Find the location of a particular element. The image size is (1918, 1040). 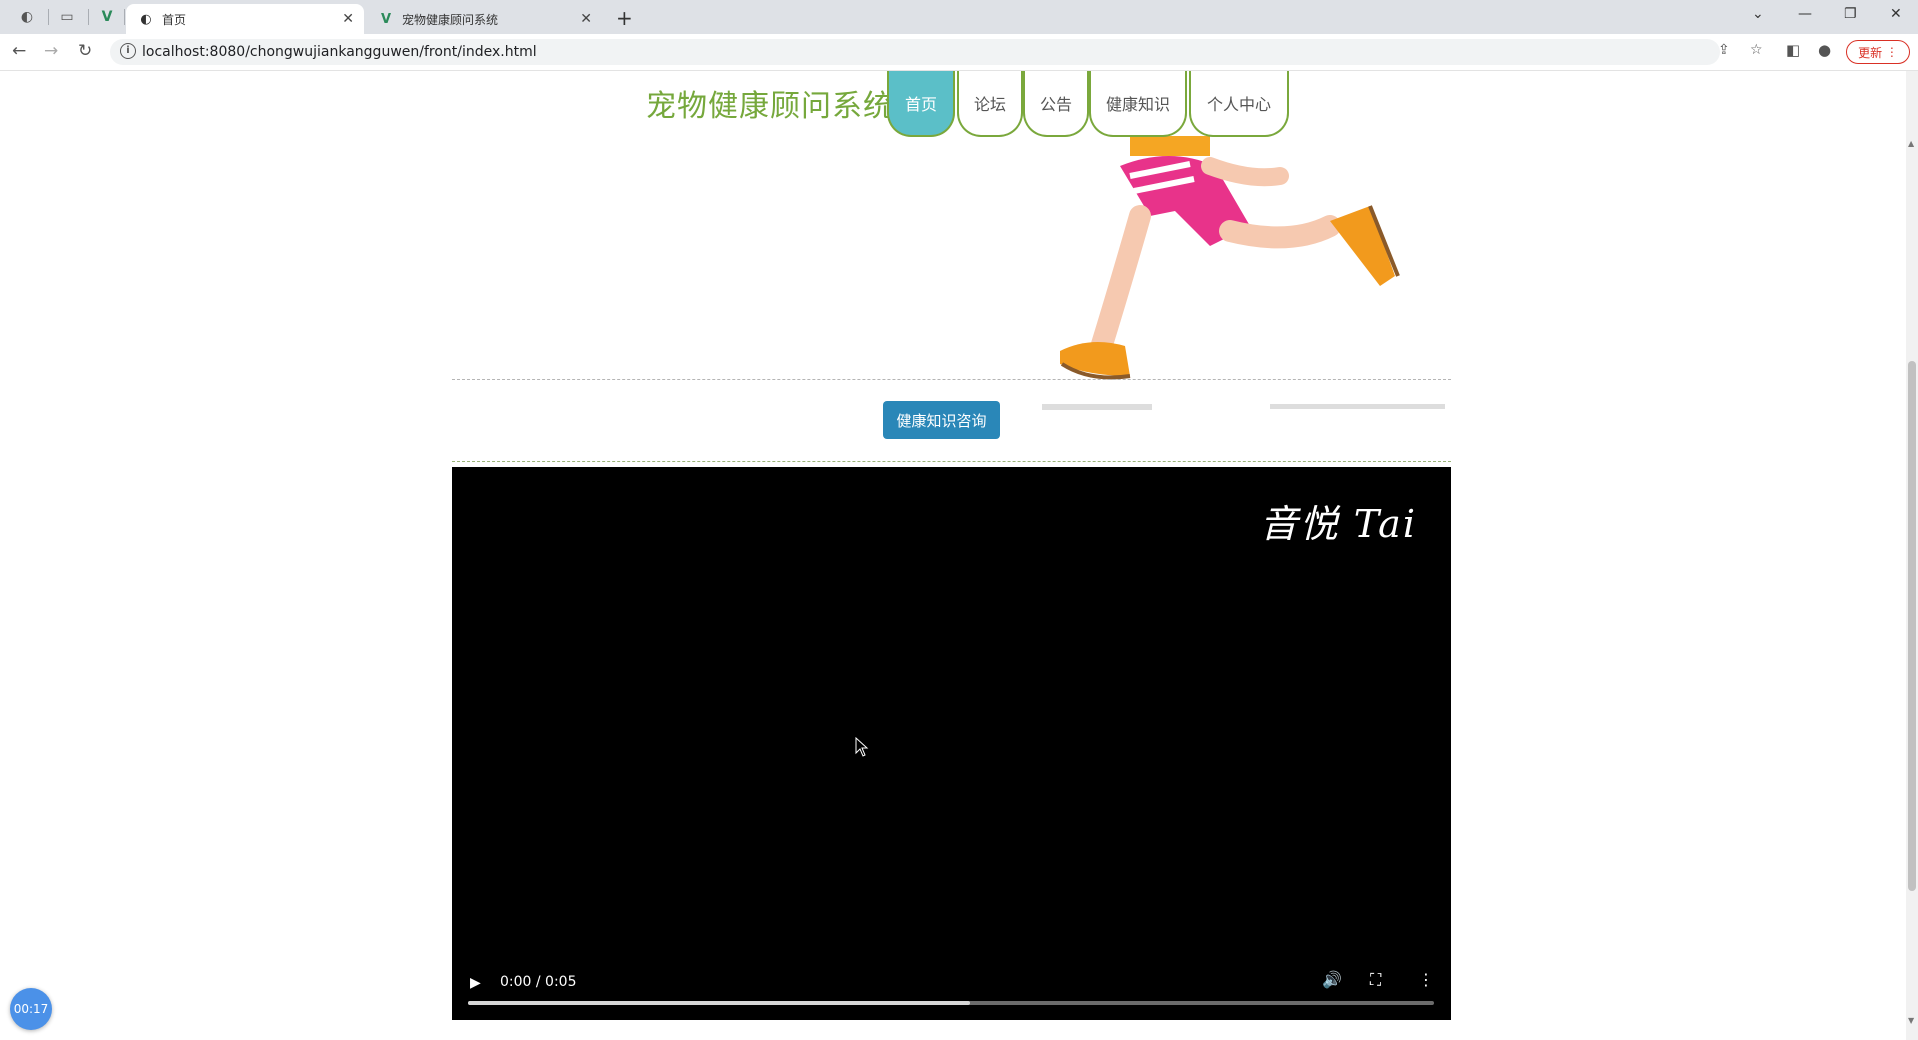

close-window-icon: ✕ is located at coordinates (1896, 14).